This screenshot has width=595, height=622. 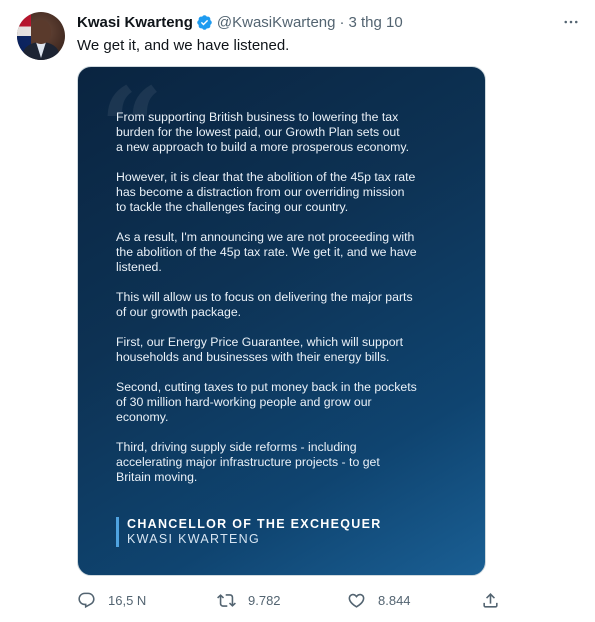 I want to click on more-icon, so click(x=571, y=22).